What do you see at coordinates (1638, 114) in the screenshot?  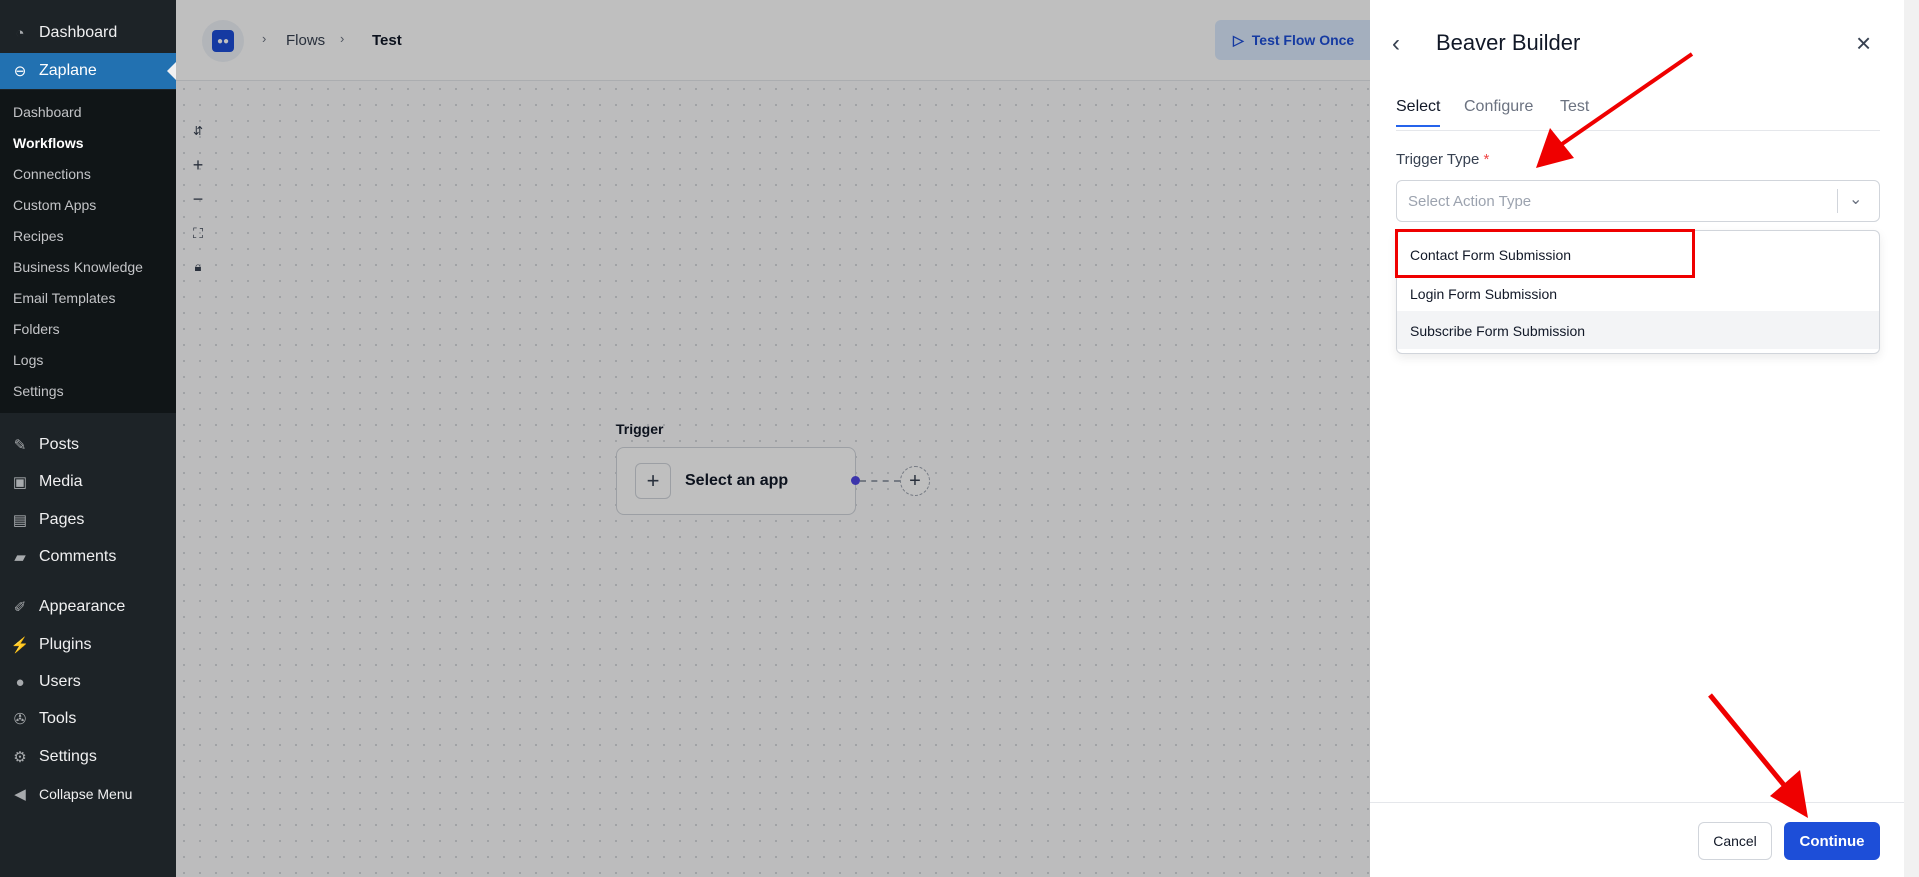 I see `panel-tabs: Select Configure Test` at bounding box center [1638, 114].